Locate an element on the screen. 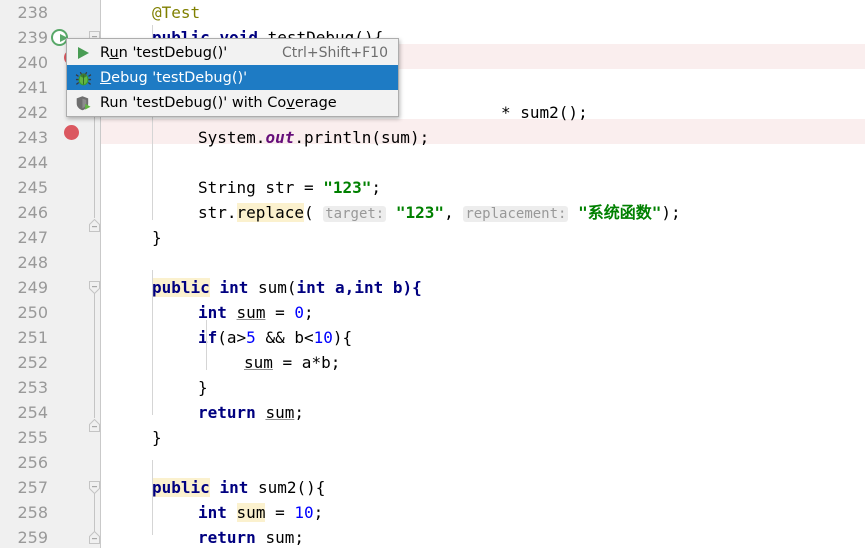 This screenshot has height=550, width=865. code-line-255: } is located at coordinates (131, 437).